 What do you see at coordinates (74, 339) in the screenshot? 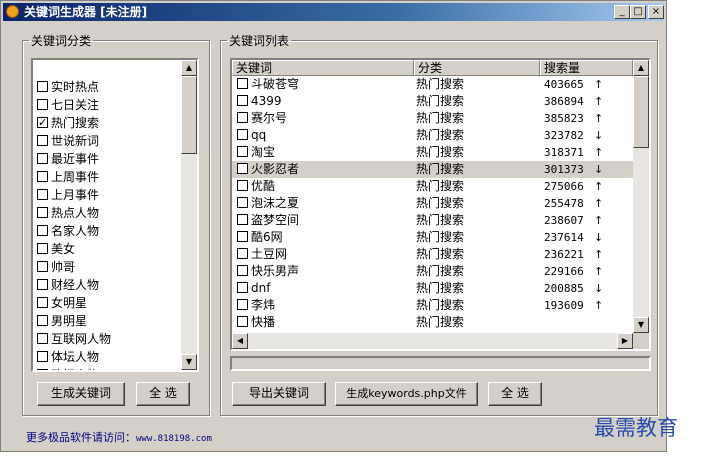
I see `category-item: 互联网人物` at bounding box center [74, 339].